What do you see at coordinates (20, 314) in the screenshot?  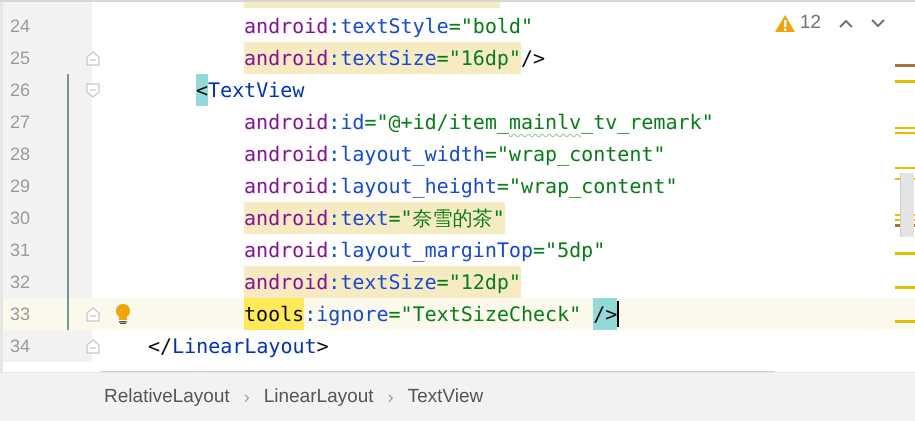 I see `line-number: 33` at bounding box center [20, 314].